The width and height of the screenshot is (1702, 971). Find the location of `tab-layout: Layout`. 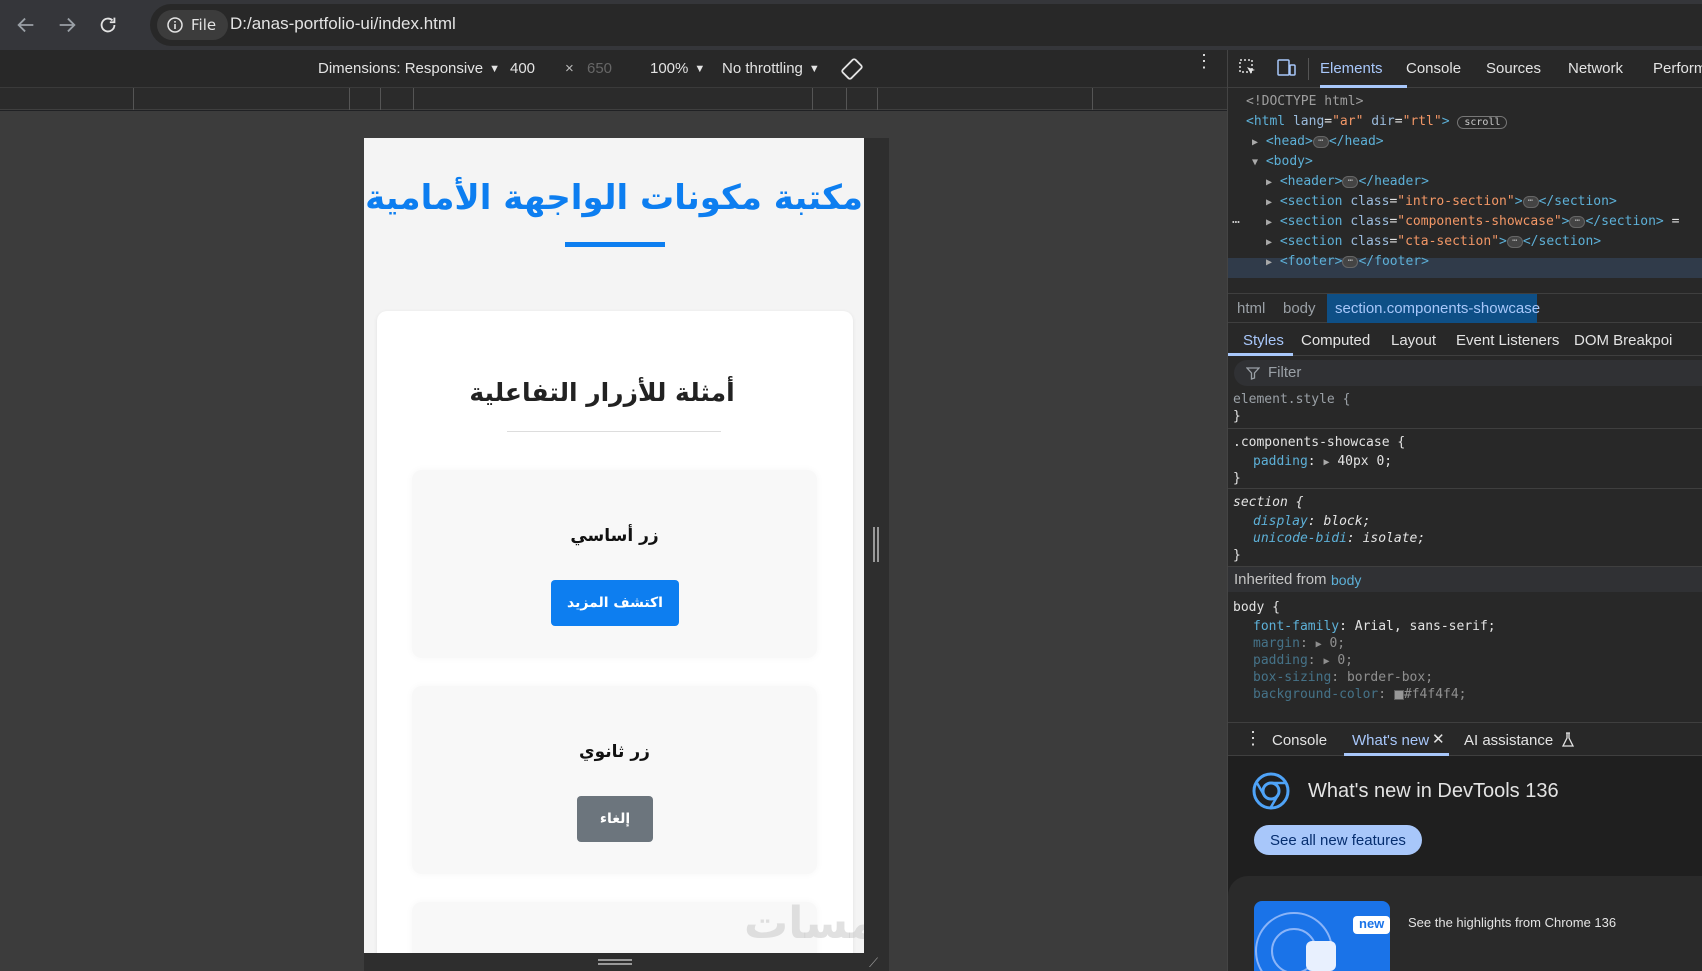

tab-layout: Layout is located at coordinates (1413, 340).